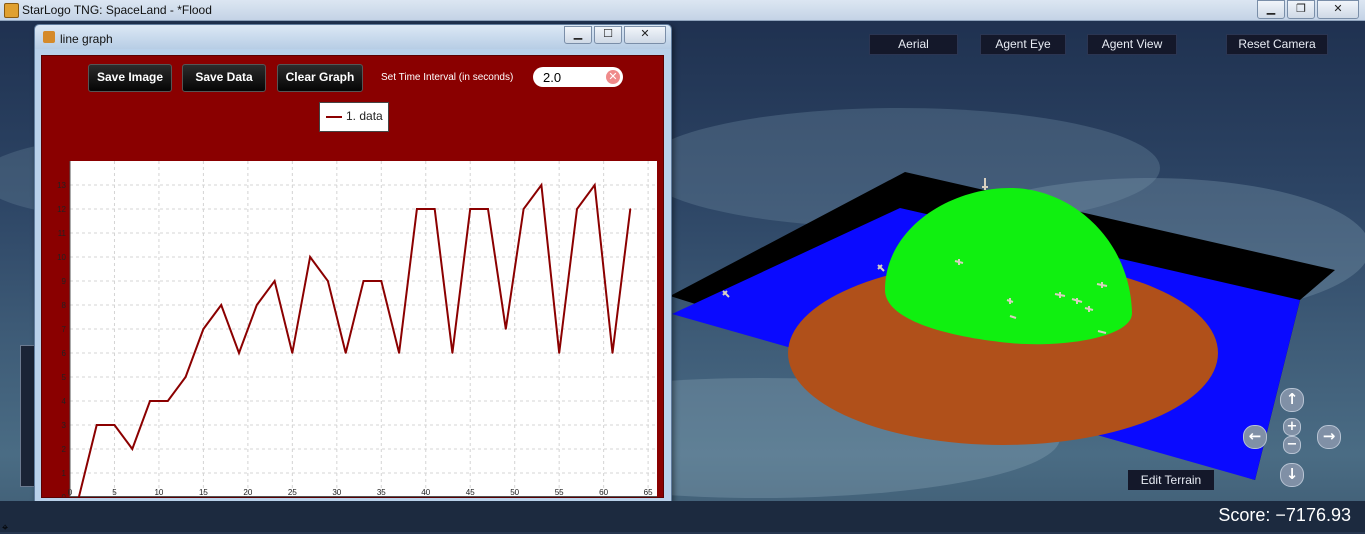 The width and height of the screenshot is (1365, 534). I want to click on app-title: StarLogo TNG: SpaceLand - *Flood, so click(117, 10).